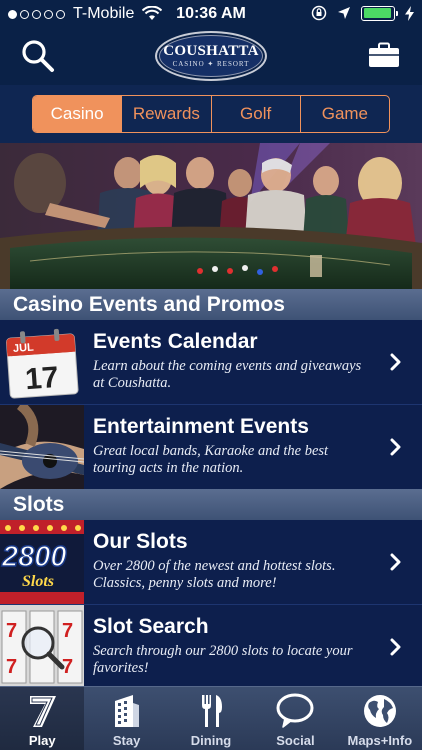 The height and width of the screenshot is (750, 422). What do you see at coordinates (201, 426) in the screenshot?
I see `row-title: Entertainment Events` at bounding box center [201, 426].